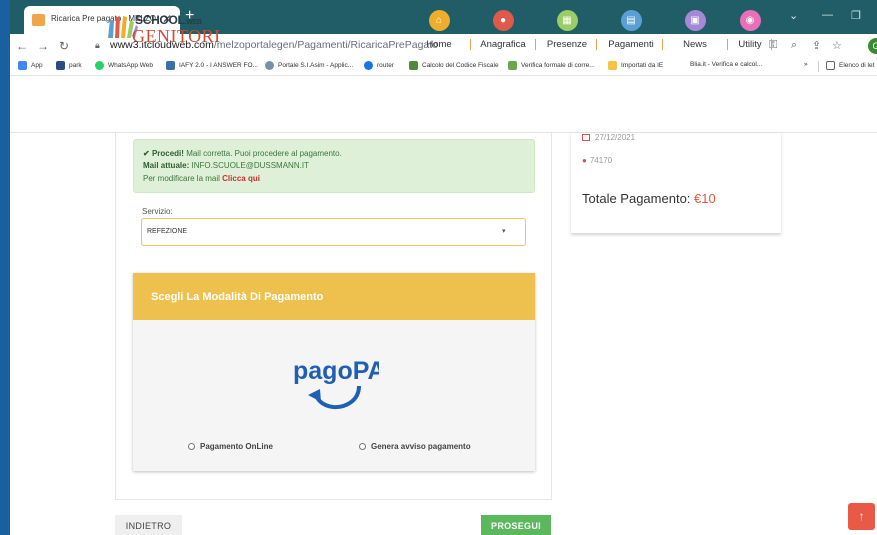  What do you see at coordinates (439, 20) in the screenshot?
I see `home-icon: ⌂` at bounding box center [439, 20].